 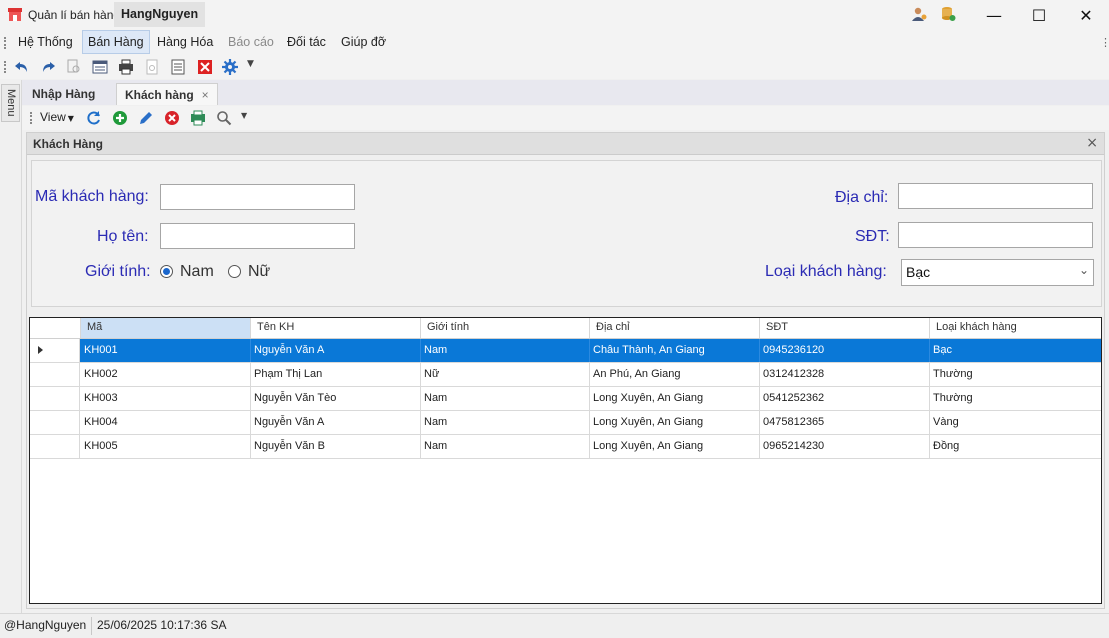 I want to click on view-dropdown: View ▼, so click(x=57, y=117).